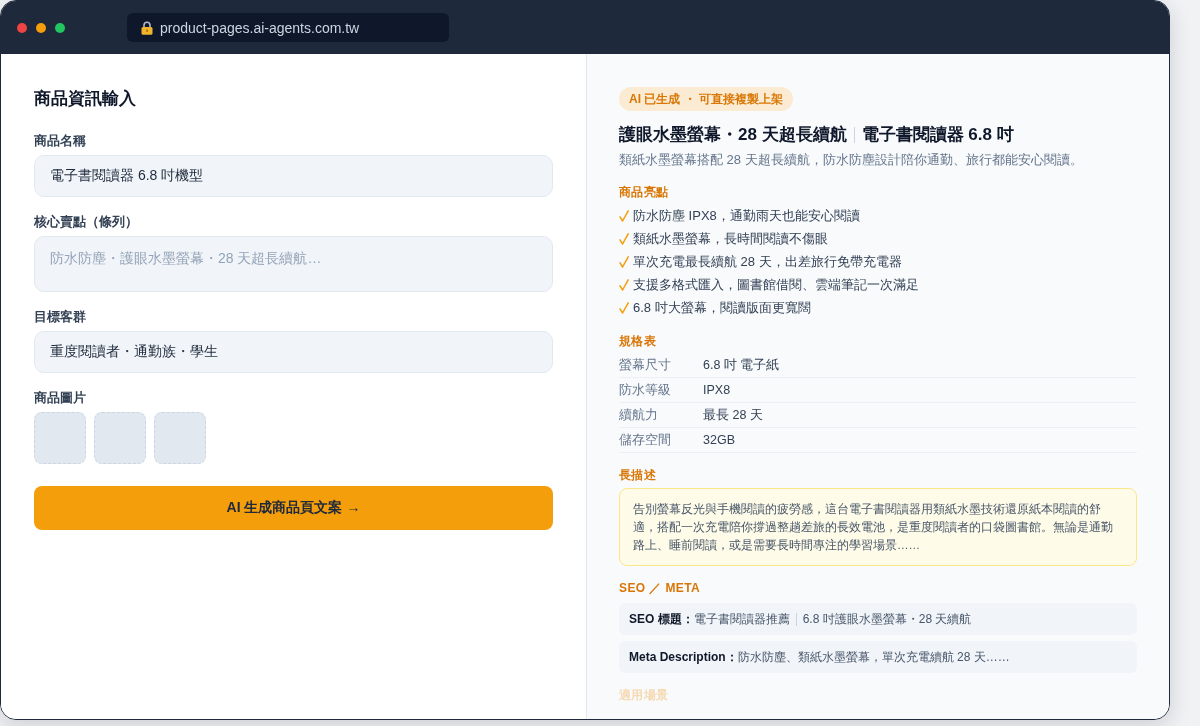 The width and height of the screenshot is (1200, 726). I want to click on spec-value: 最長 28 天, so click(733, 415).